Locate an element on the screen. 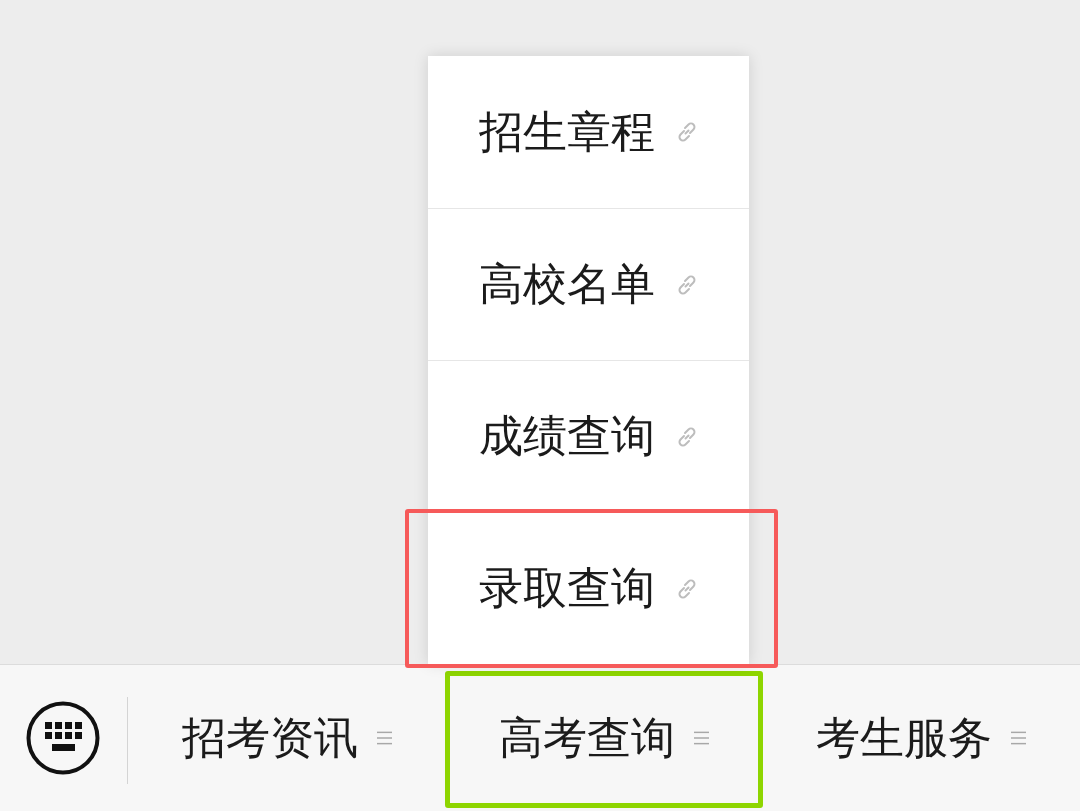 This screenshot has height=811, width=1080. keyboard-icon is located at coordinates (62, 738).